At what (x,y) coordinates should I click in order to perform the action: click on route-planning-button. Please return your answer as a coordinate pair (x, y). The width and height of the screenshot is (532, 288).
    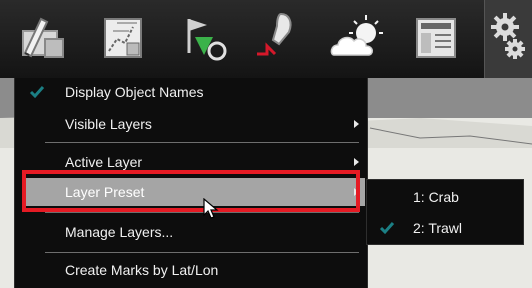
    Looking at the image, I should click on (124, 38).